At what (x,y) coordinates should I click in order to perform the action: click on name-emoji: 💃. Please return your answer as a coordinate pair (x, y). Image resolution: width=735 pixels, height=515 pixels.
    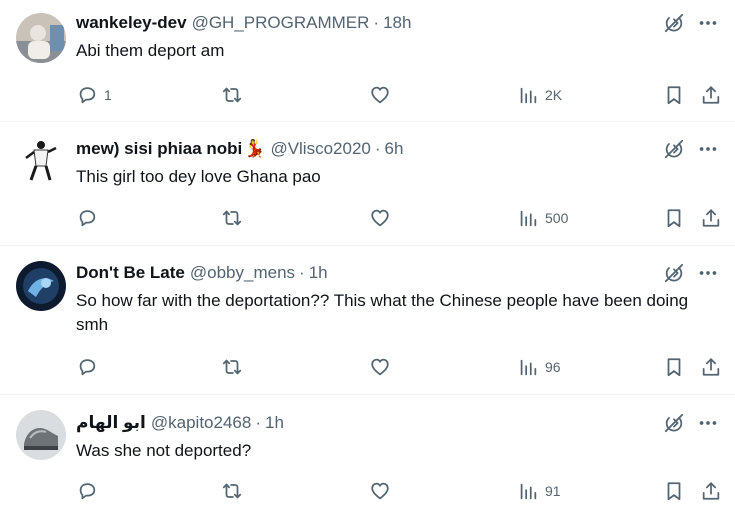
    Looking at the image, I should click on (255, 148).